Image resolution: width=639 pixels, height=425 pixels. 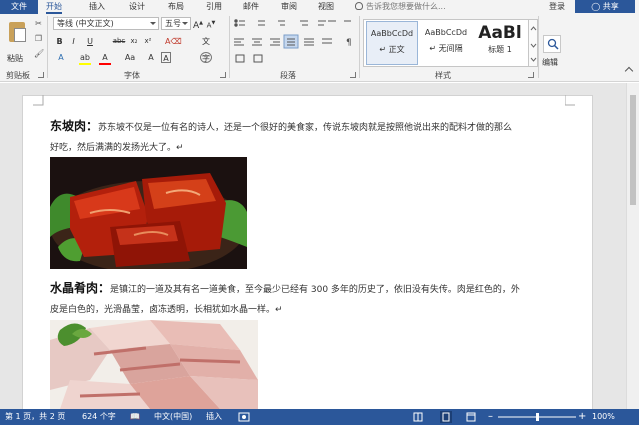 I want to click on zoom-slider-thumb, so click(x=537, y=417).